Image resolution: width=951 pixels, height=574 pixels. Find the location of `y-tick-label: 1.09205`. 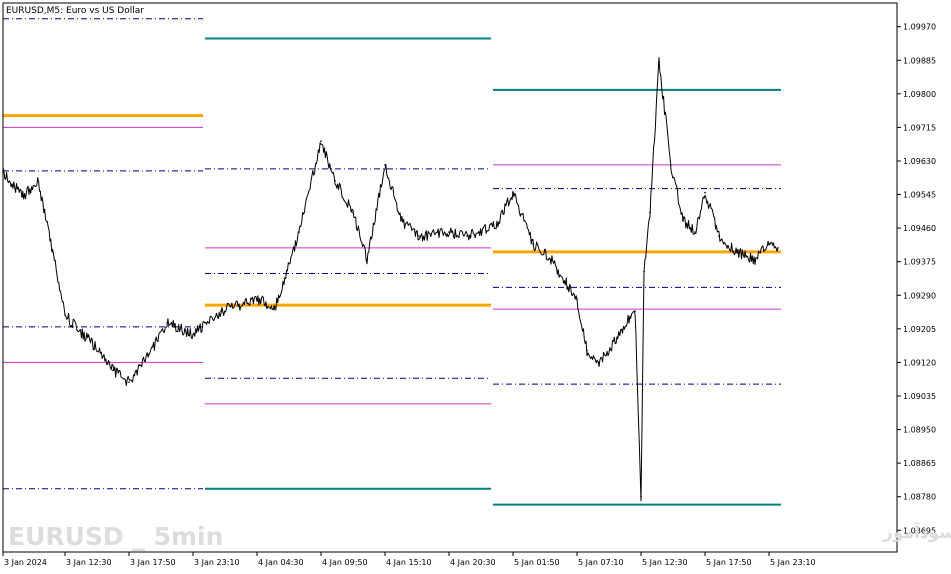

y-tick-label: 1.09205 is located at coordinates (919, 329).